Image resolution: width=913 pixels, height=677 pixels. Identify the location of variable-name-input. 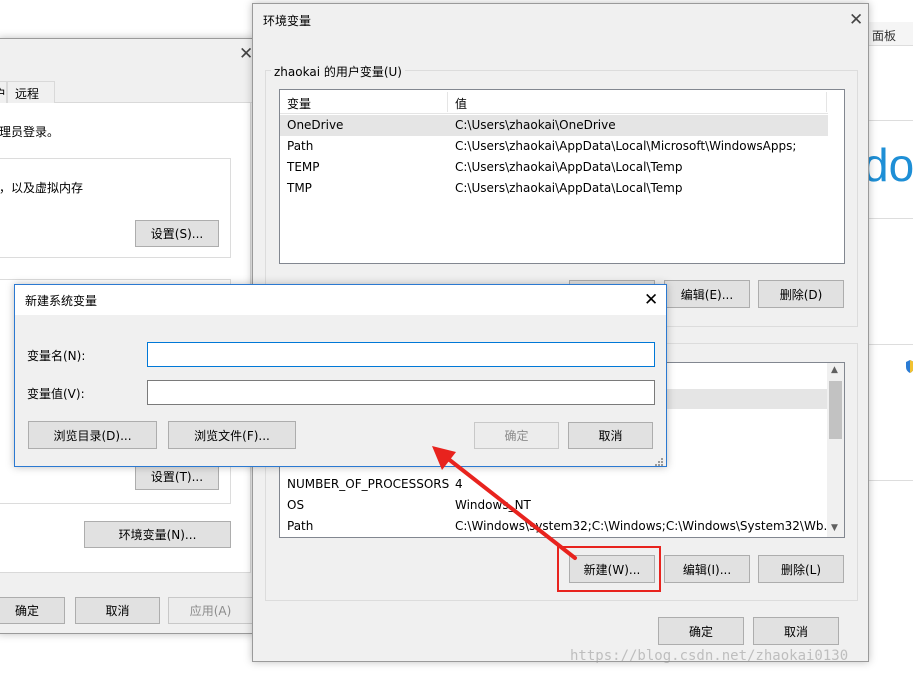
(401, 354).